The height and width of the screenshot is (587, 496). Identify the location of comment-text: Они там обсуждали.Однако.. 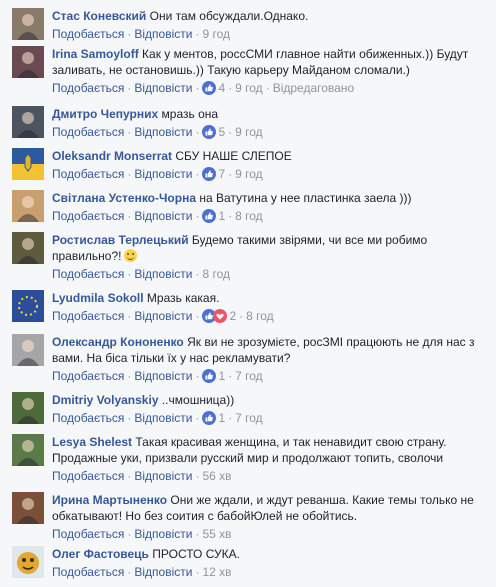
(229, 16).